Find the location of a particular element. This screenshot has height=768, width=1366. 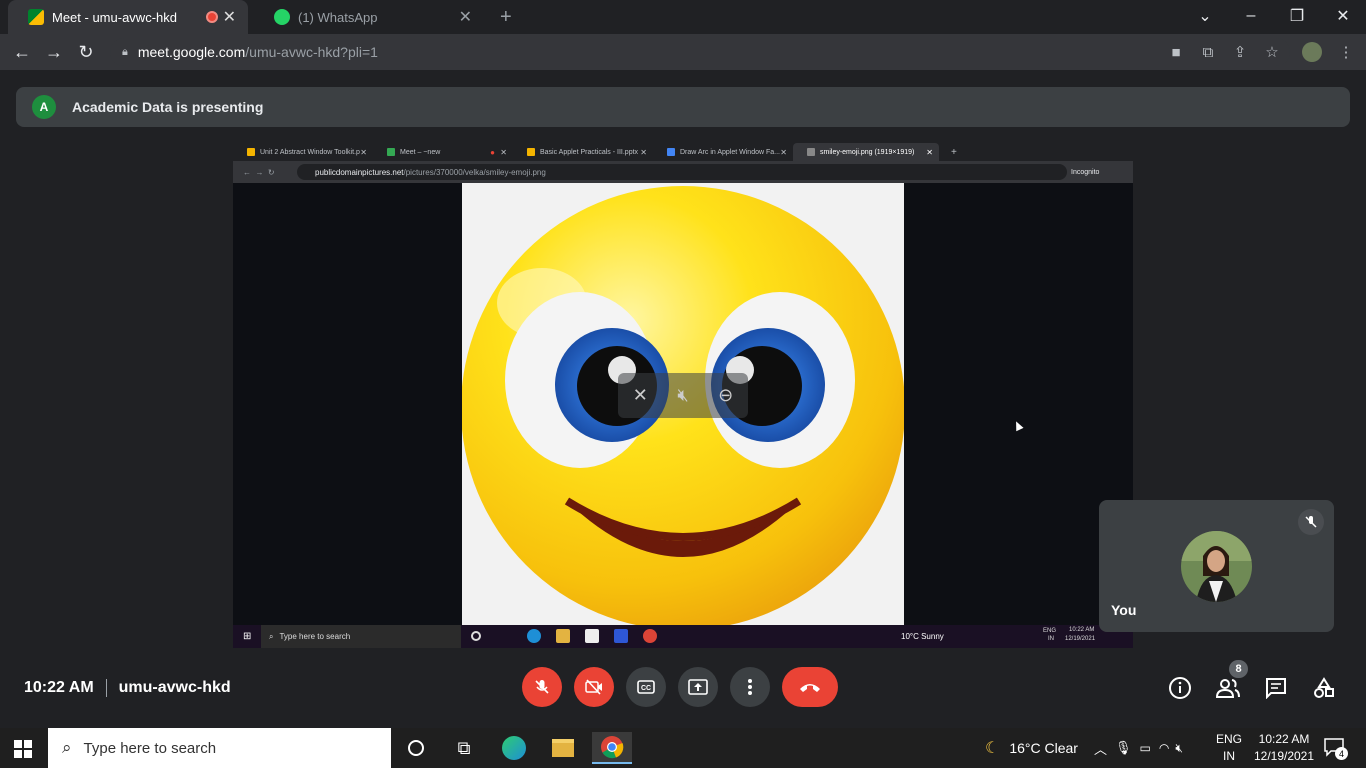

tab-search-icon: ⌄ is located at coordinates (1205, 16).